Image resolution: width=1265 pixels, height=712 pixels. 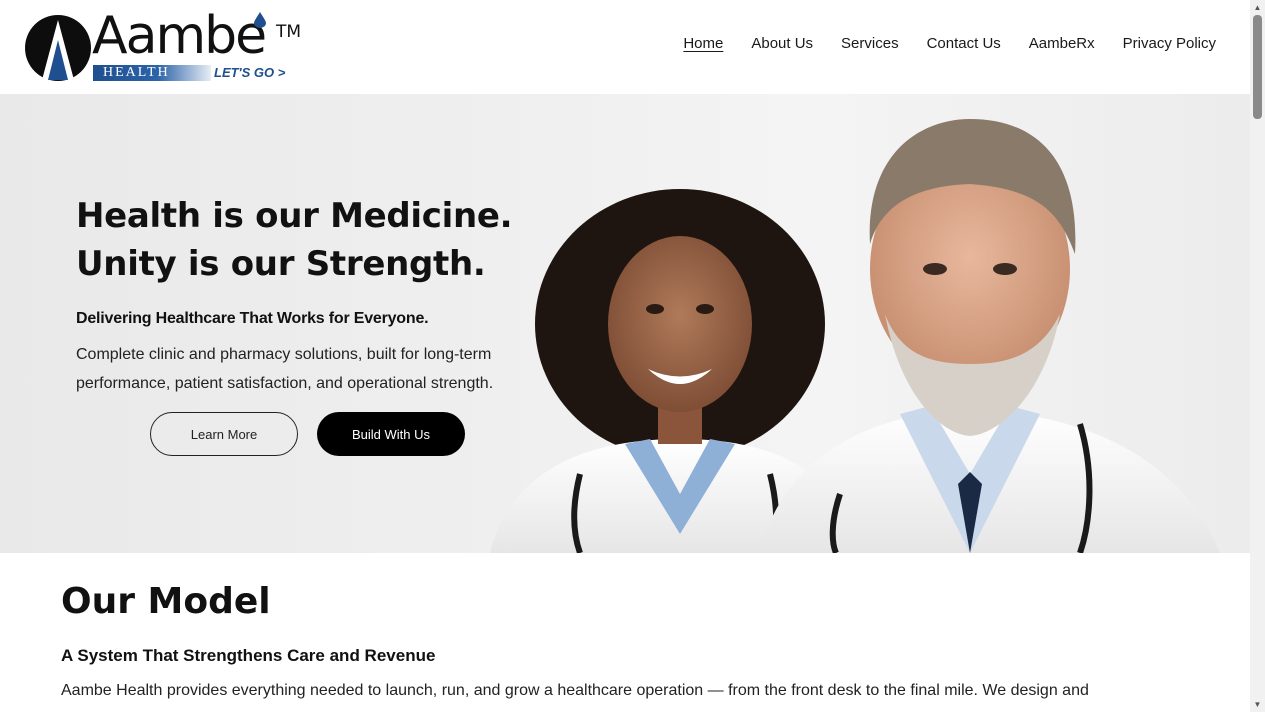 I want to click on hero-title-line1: Health is our Medicine., so click(x=294, y=216).